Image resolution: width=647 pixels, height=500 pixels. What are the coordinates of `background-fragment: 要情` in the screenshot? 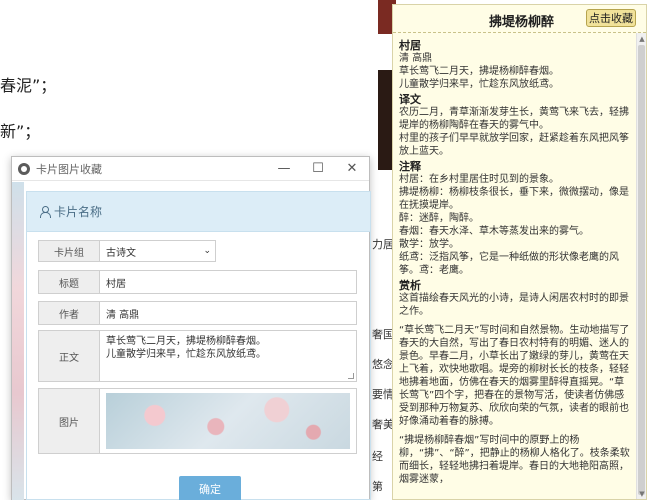 It's located at (383, 394).